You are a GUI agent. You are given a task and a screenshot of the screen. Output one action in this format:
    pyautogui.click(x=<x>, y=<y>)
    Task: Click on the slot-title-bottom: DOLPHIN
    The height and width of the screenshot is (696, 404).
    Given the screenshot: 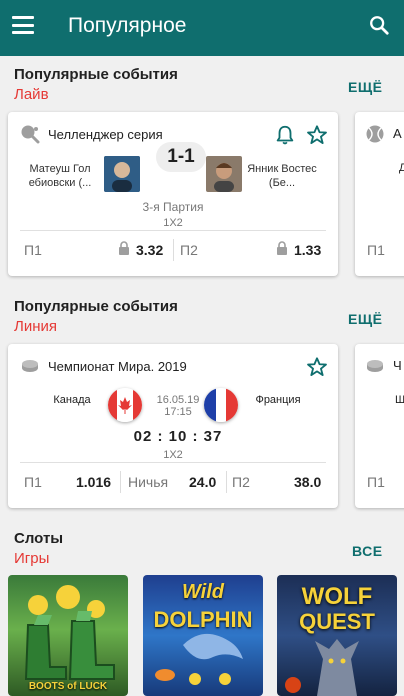 What is the action you would take?
    pyautogui.click(x=203, y=619)
    